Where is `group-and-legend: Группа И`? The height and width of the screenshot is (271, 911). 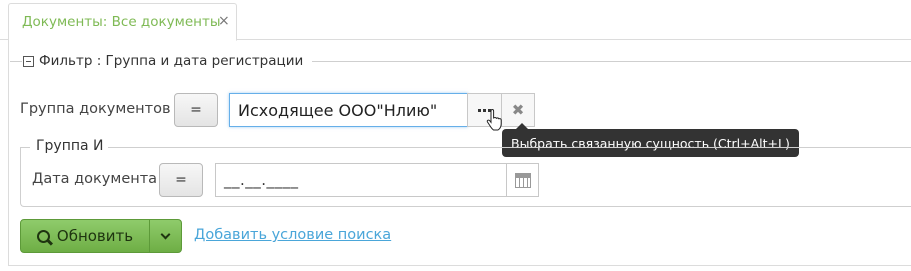 group-and-legend: Группа И is located at coordinates (70, 146).